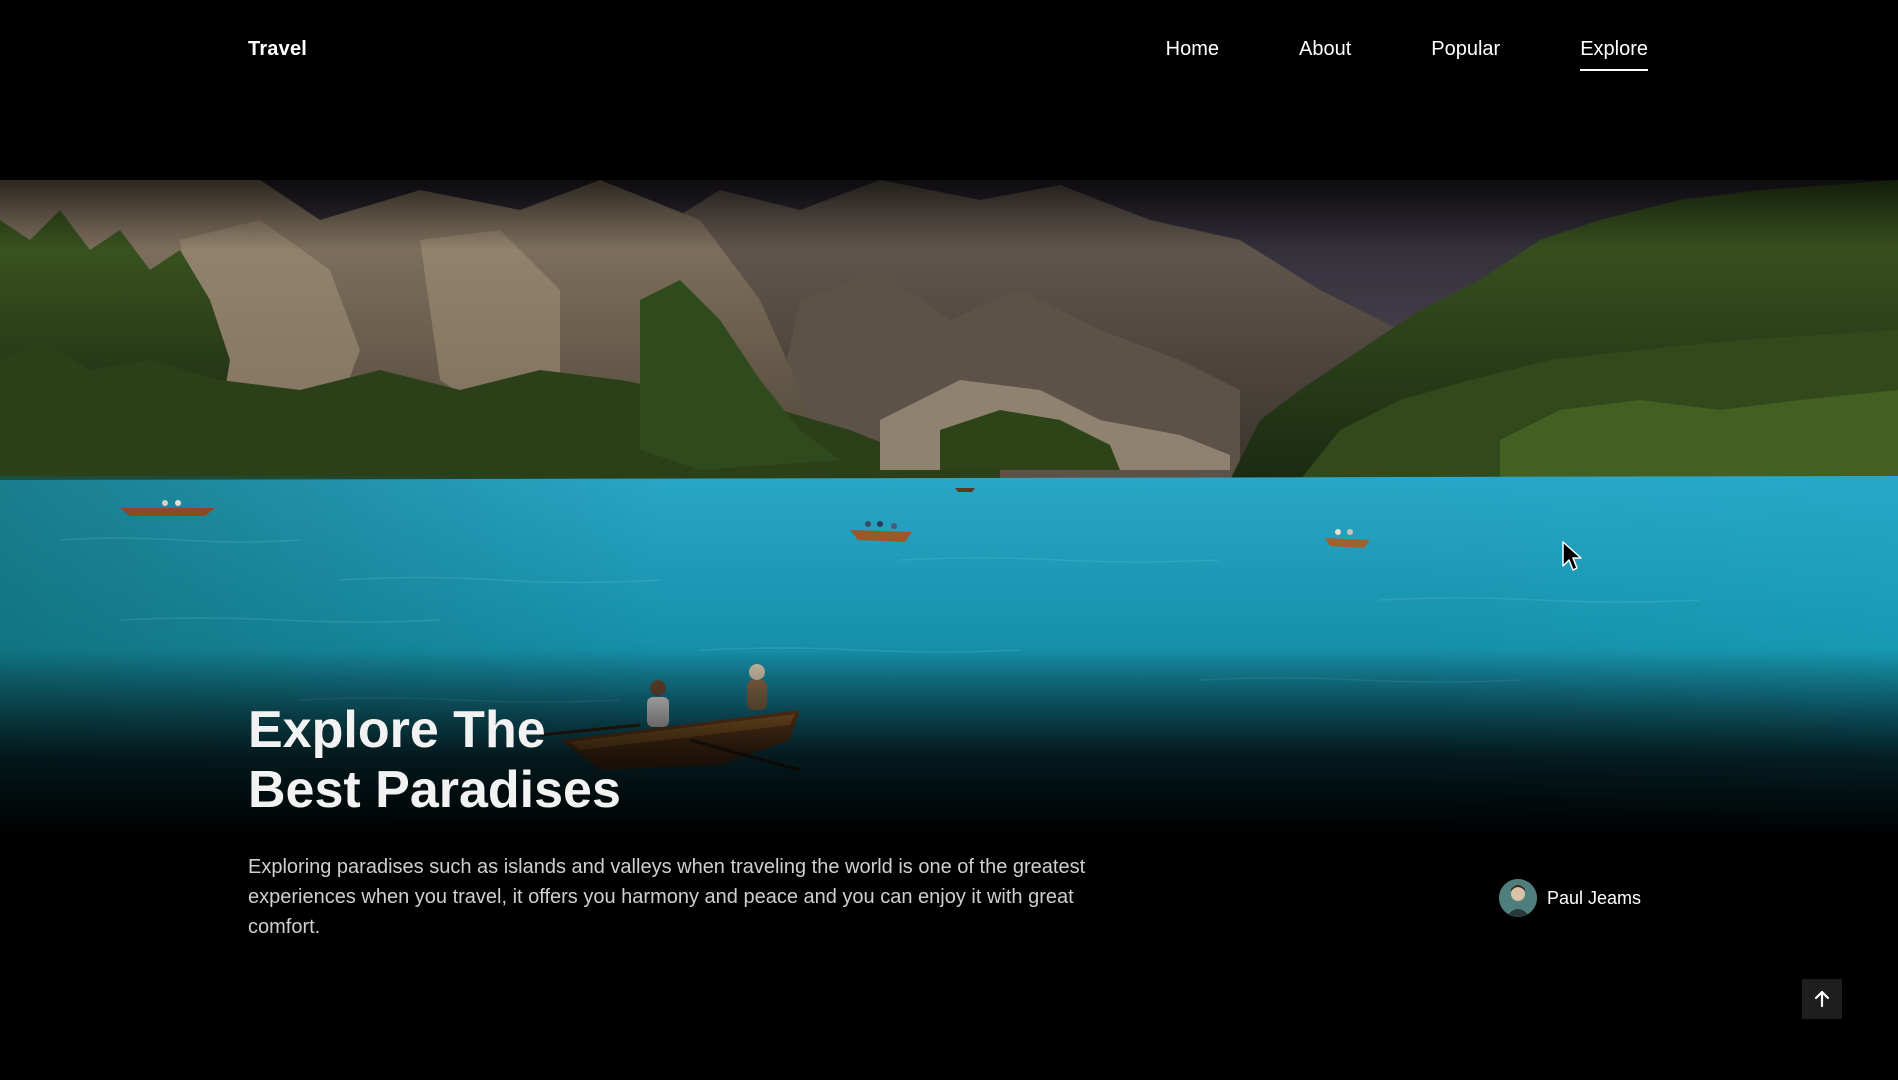 This screenshot has width=1898, height=1080. Describe the element at coordinates (397, 730) in the screenshot. I see `hero-title-line-1: Explore The` at that location.